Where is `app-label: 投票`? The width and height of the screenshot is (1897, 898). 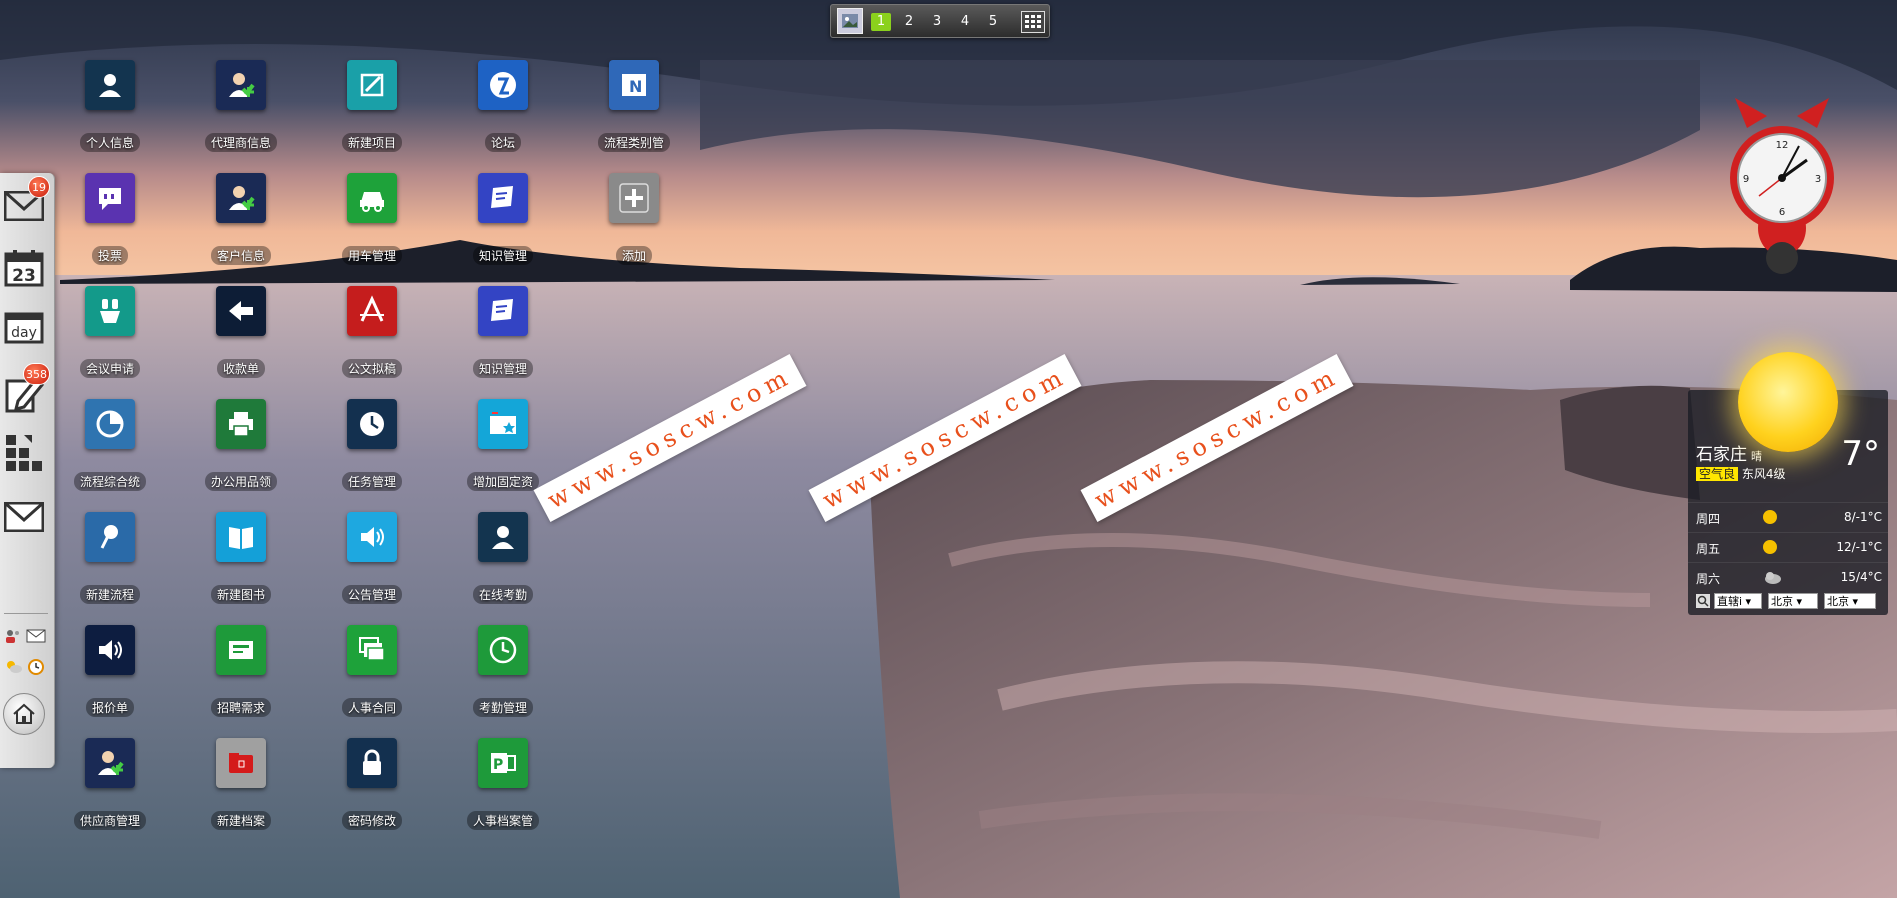 app-label: 投票 is located at coordinates (109, 255).